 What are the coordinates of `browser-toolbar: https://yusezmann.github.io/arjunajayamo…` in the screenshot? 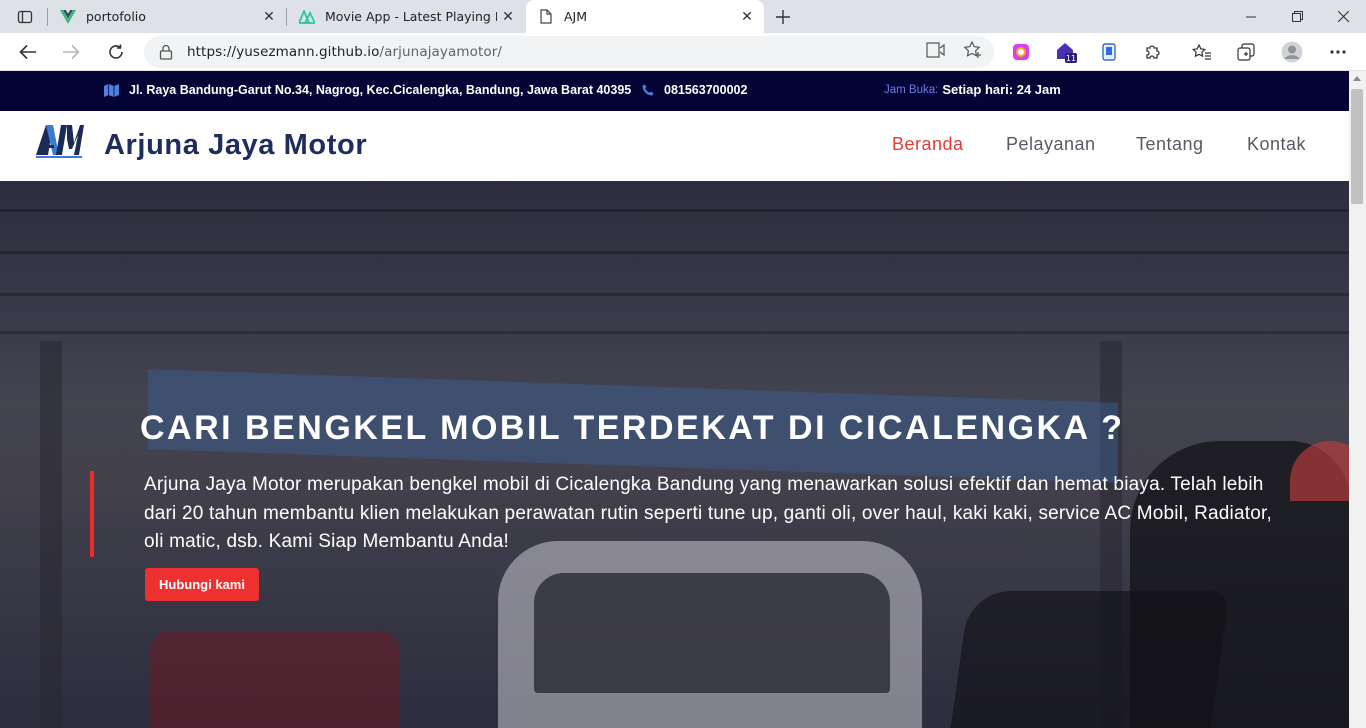 It's located at (683, 52).